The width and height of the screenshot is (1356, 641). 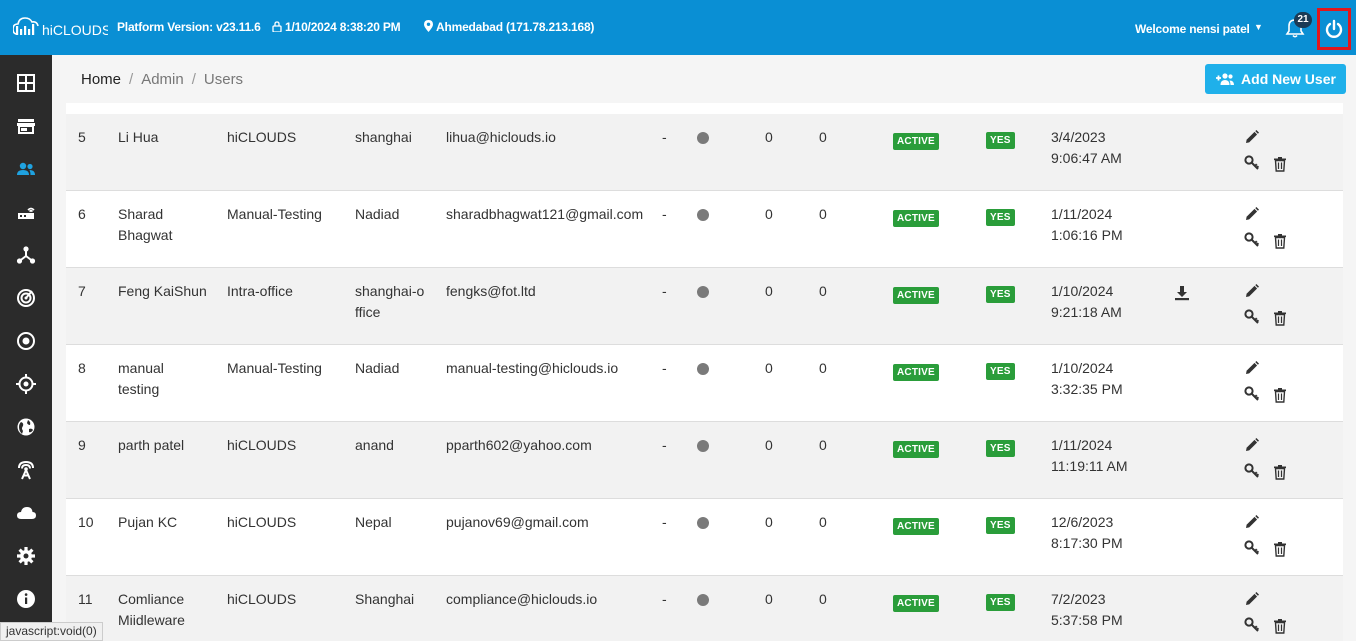 I want to click on sidebar, so click(x=26, y=348).